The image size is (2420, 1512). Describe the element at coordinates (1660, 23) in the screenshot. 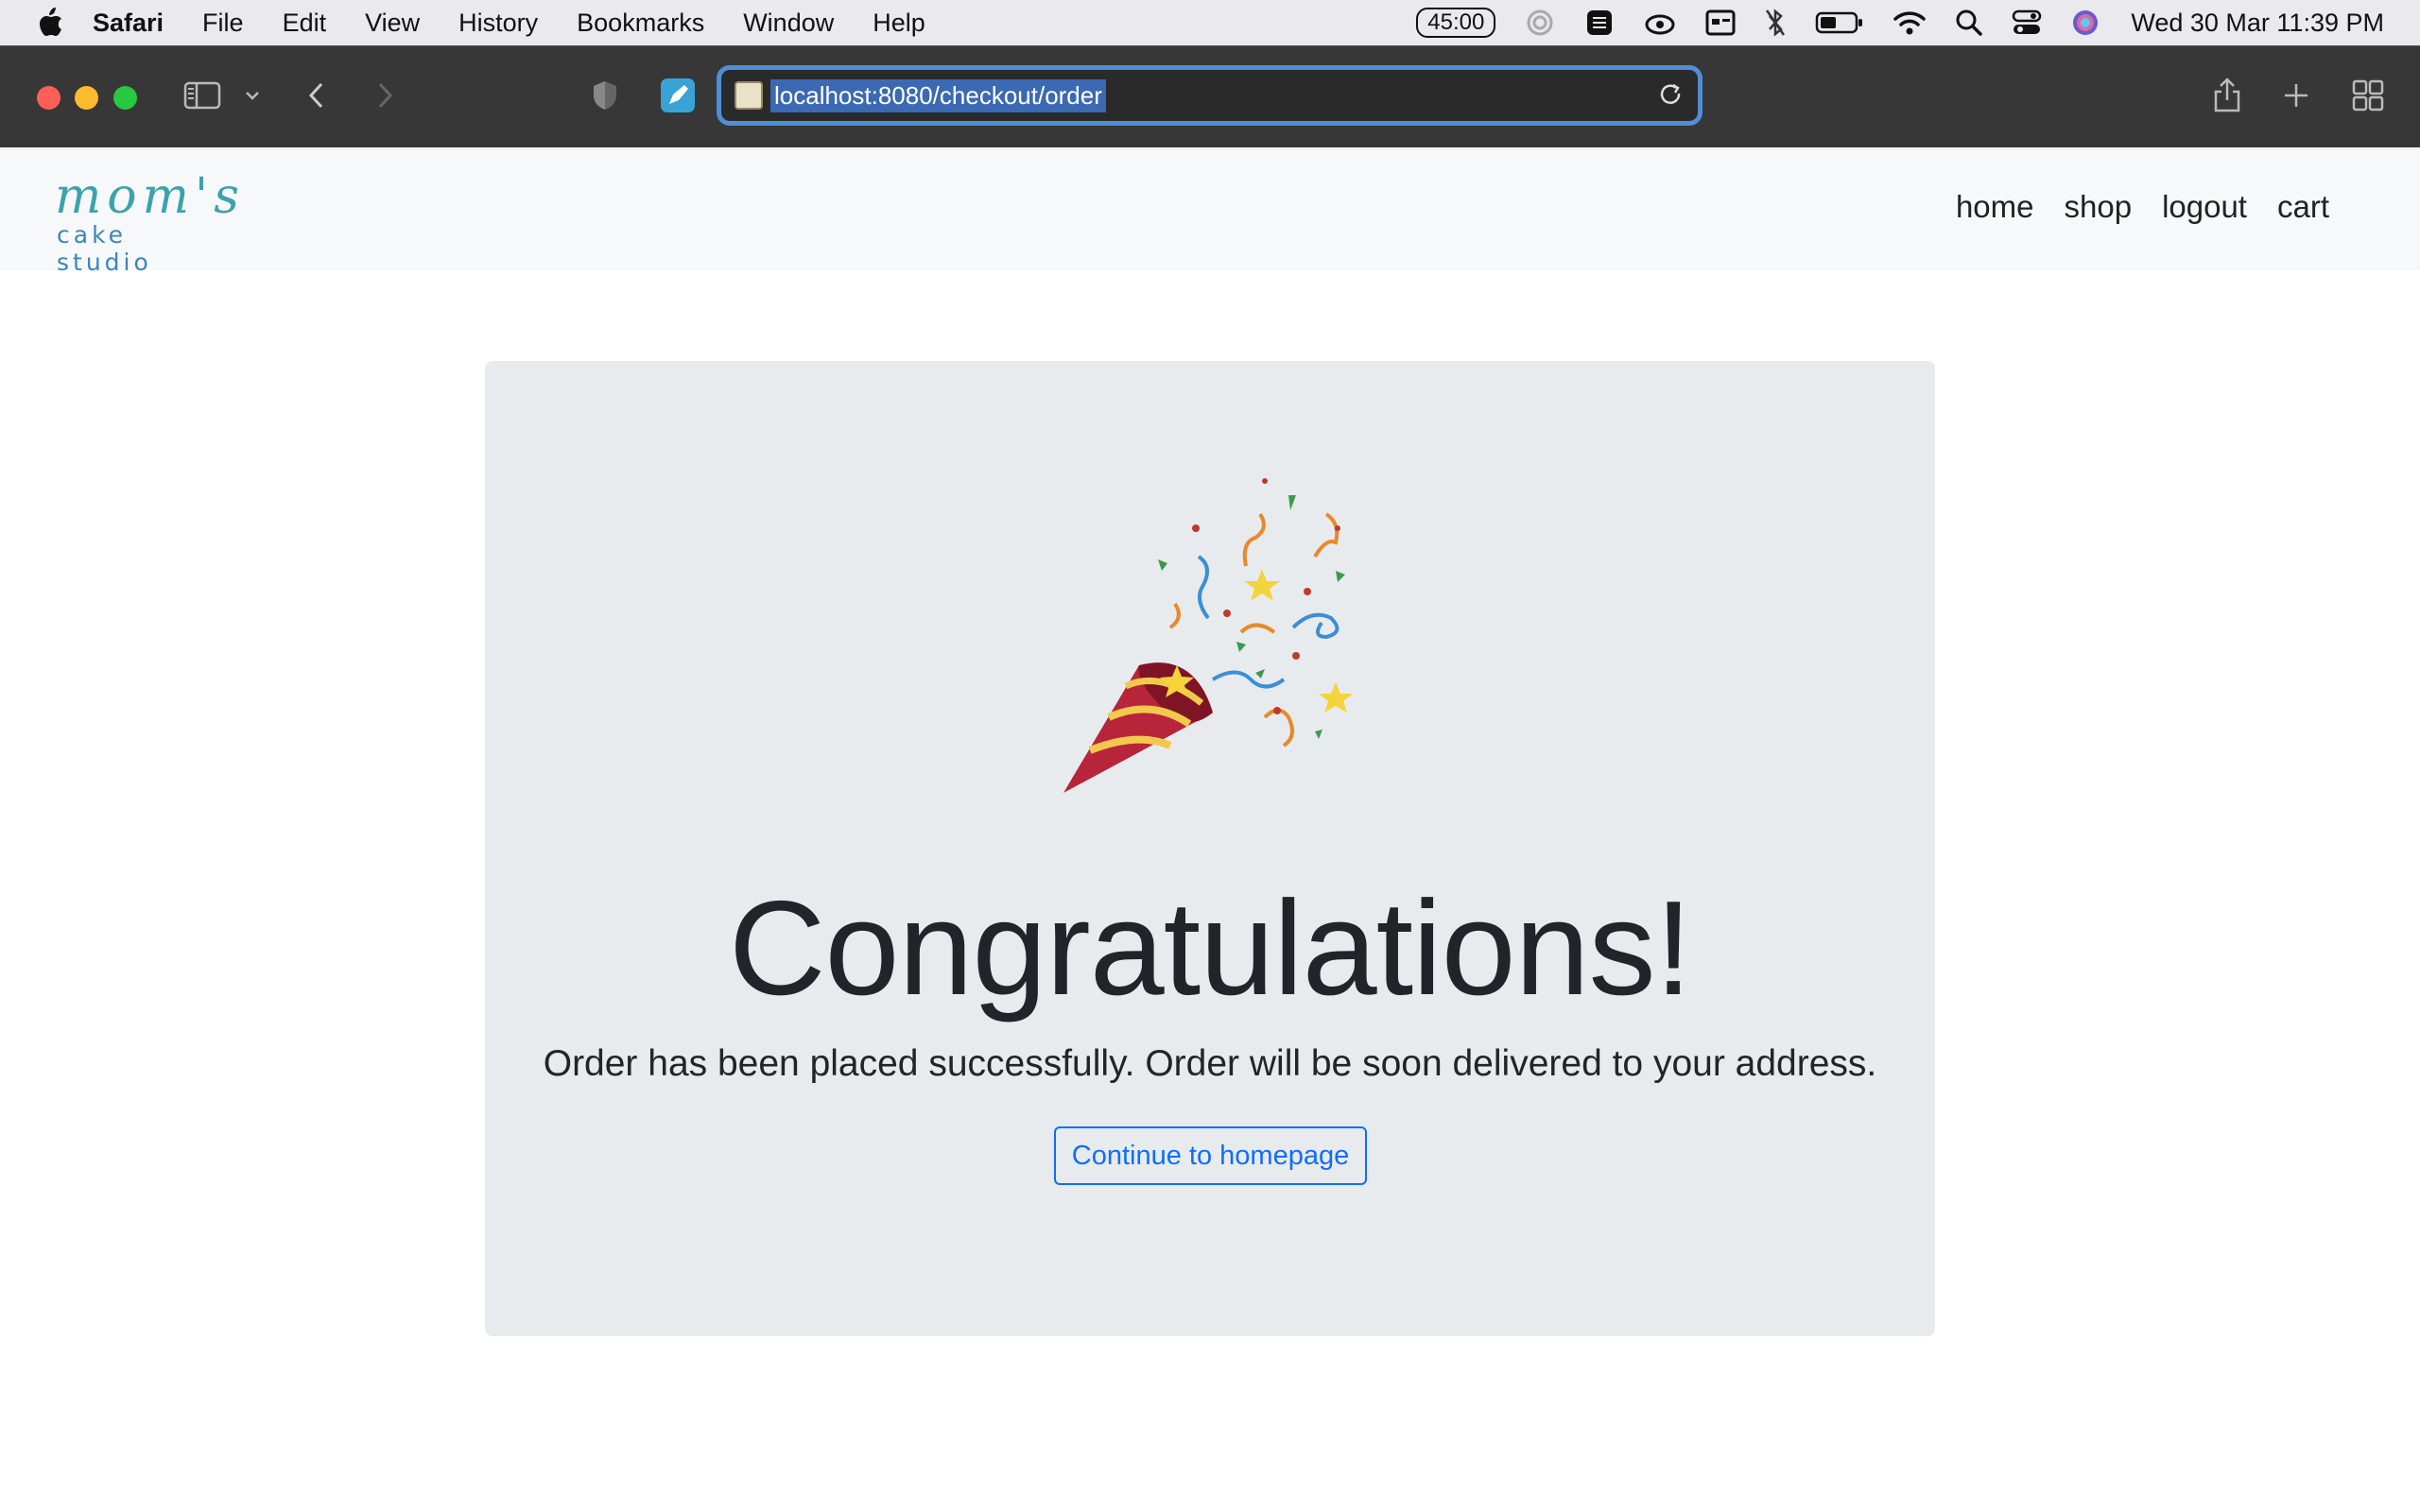

I see `eye-app-icon` at that location.